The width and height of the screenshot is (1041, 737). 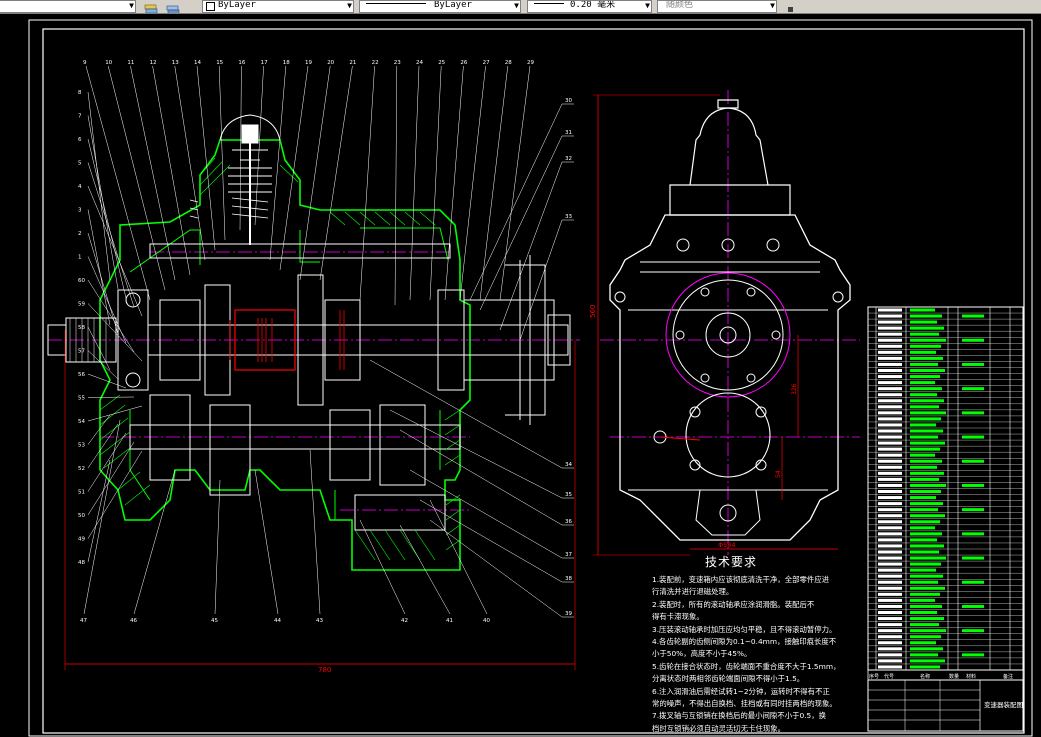 What do you see at coordinates (419, 63) in the screenshot?
I see `callout-number: 24` at bounding box center [419, 63].